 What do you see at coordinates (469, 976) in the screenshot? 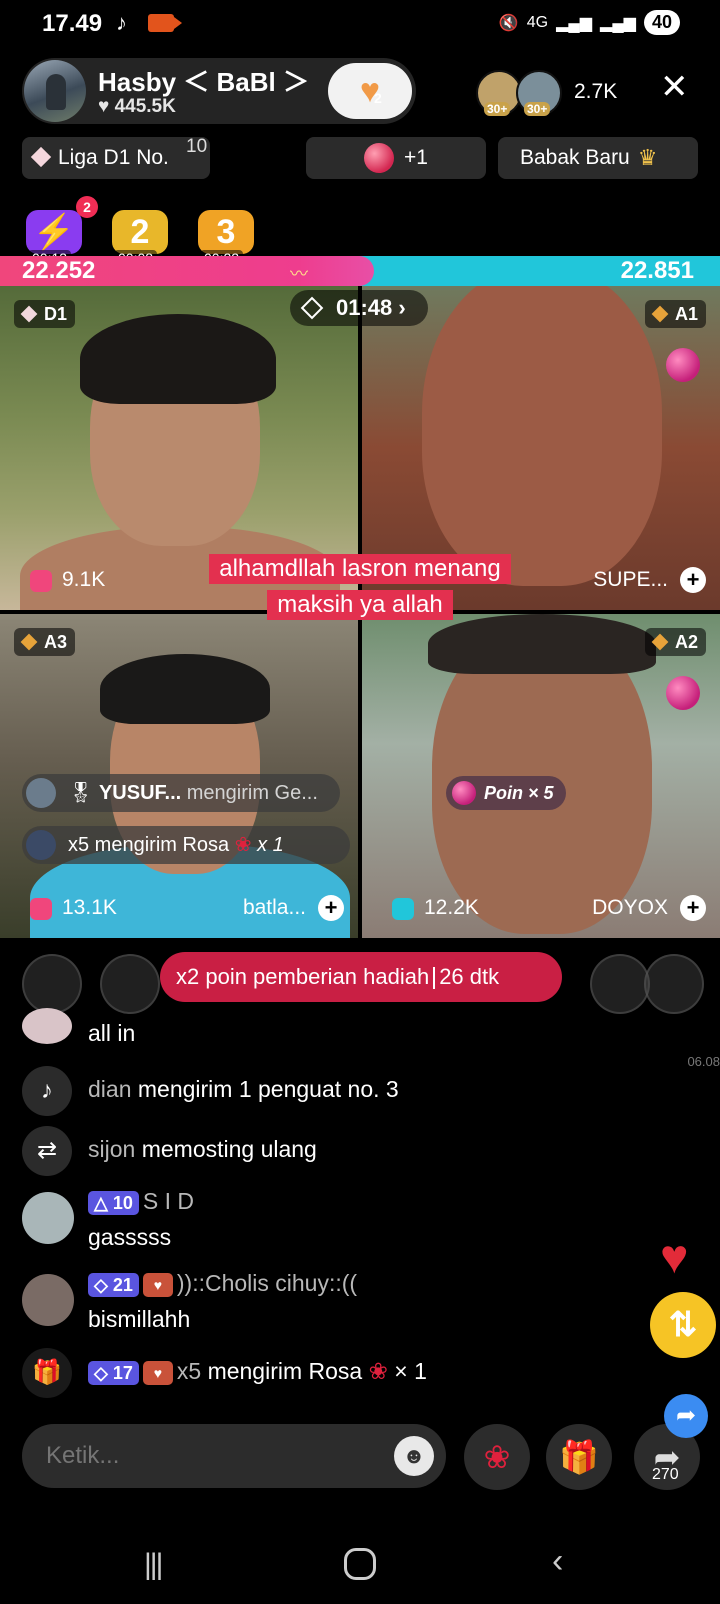
I see `bonus-countdown: 26 dtk` at bounding box center [469, 976].